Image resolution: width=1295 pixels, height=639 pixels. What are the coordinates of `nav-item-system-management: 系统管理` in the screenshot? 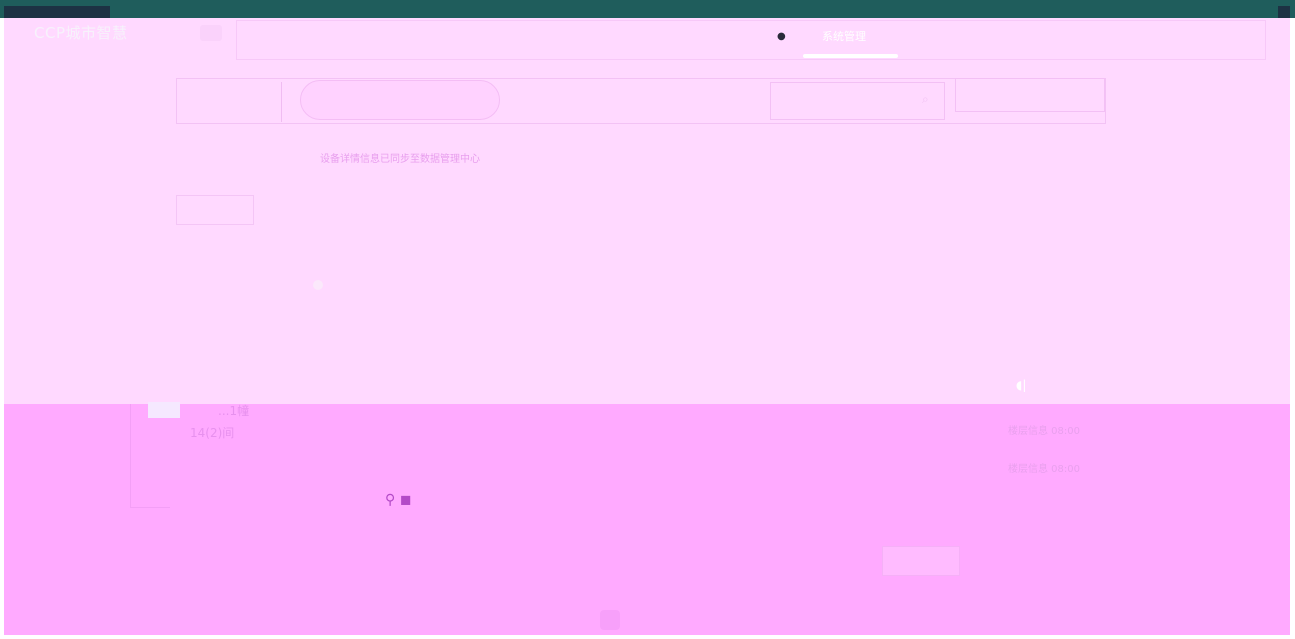 It's located at (844, 36).